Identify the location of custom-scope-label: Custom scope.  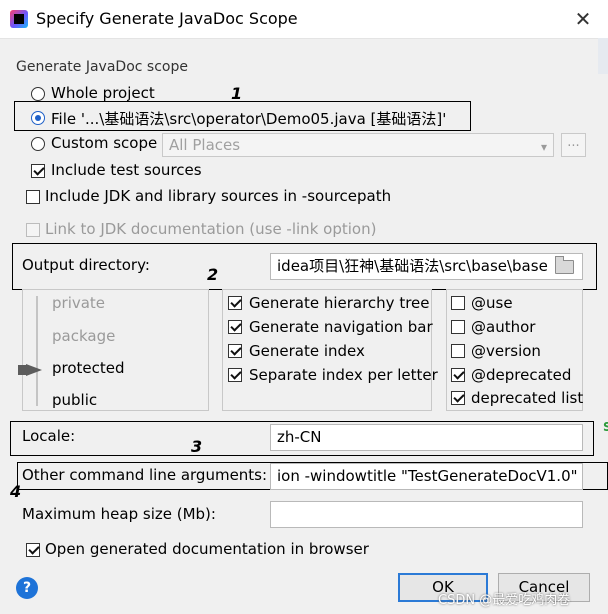
(104, 143).